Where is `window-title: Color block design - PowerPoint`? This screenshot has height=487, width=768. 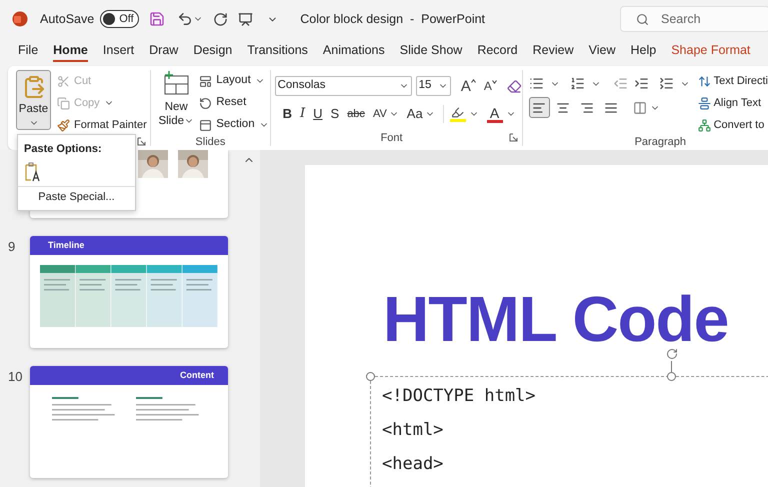
window-title: Color block design - PowerPoint is located at coordinates (393, 19).